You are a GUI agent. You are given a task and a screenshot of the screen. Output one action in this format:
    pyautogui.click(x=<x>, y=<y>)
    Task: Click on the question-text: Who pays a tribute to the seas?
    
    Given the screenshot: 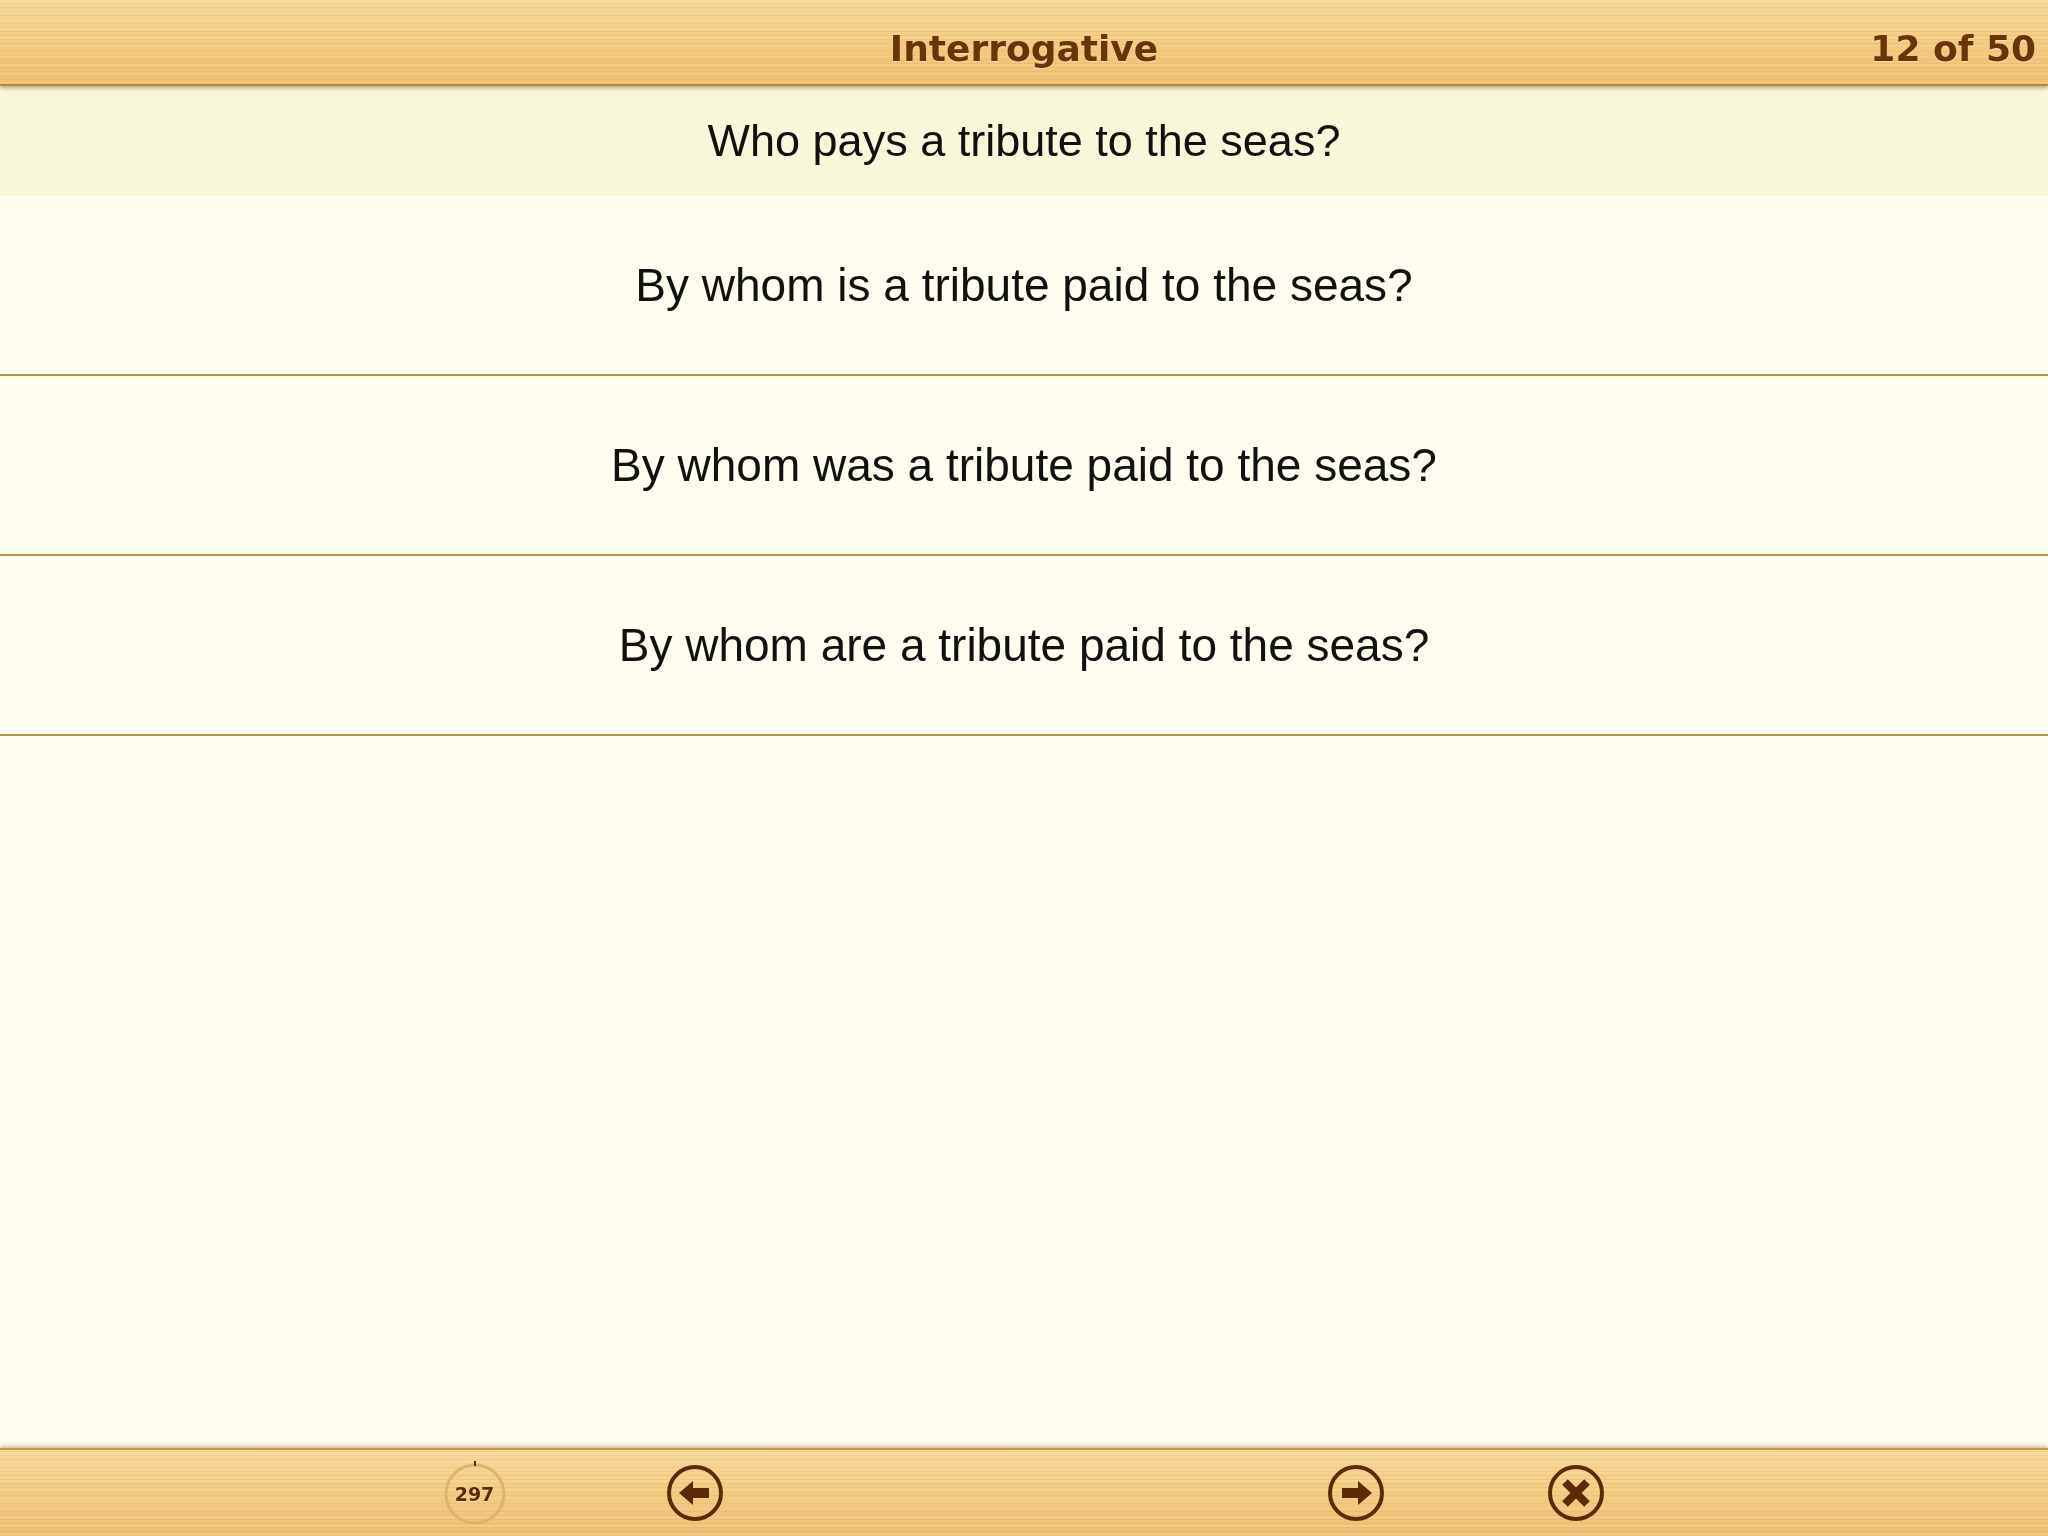 What is the action you would take?
    pyautogui.click(x=1024, y=141)
    